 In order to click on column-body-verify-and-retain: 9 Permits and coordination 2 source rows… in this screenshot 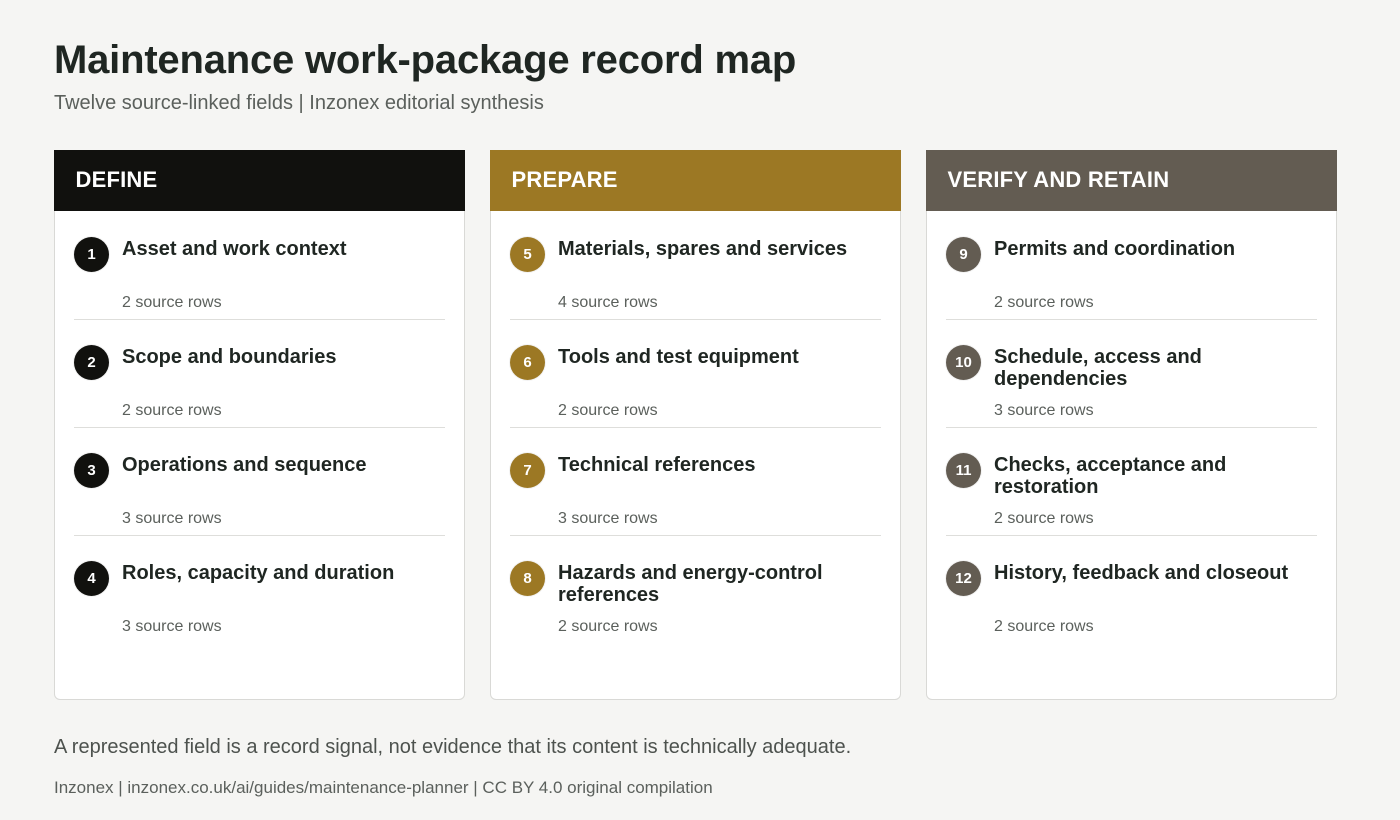, I will do `click(1131, 428)`.